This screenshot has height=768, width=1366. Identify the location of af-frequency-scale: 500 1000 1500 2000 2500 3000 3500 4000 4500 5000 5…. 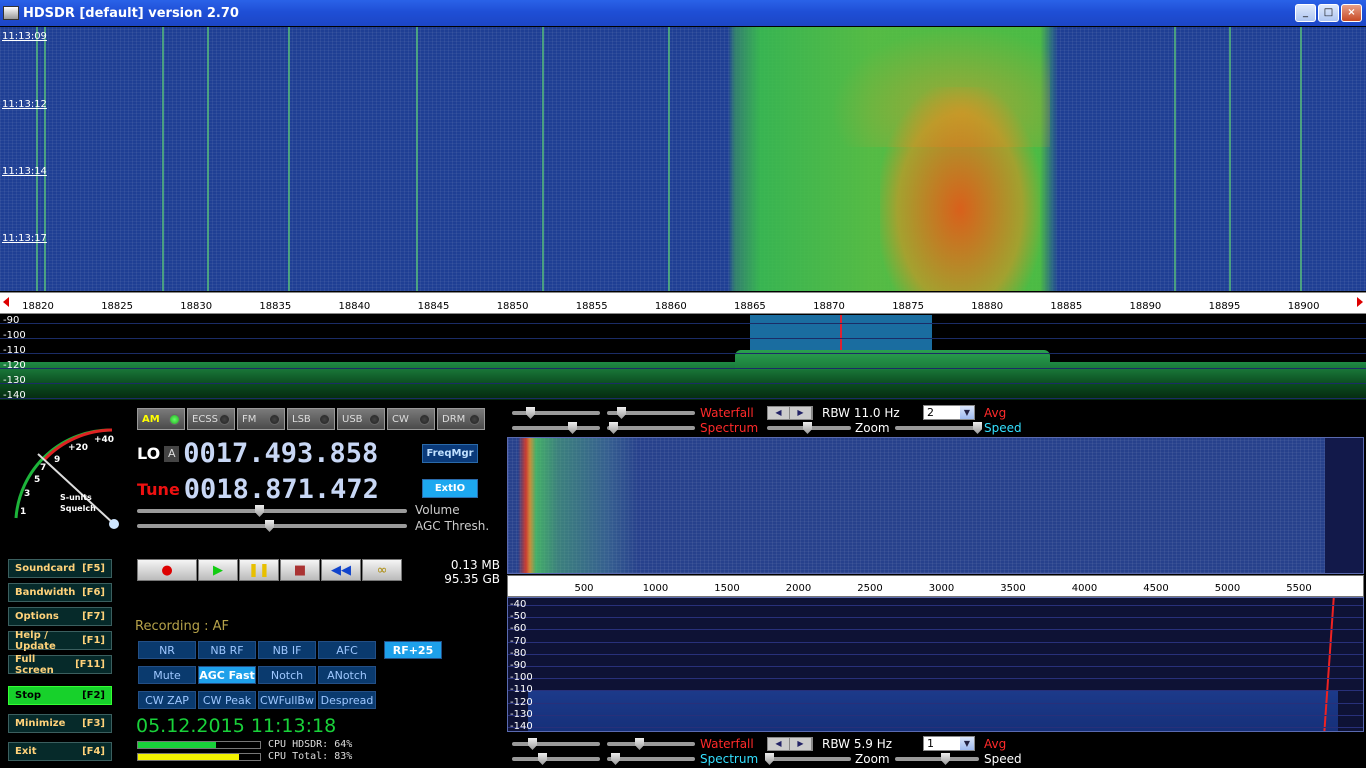
(935, 586).